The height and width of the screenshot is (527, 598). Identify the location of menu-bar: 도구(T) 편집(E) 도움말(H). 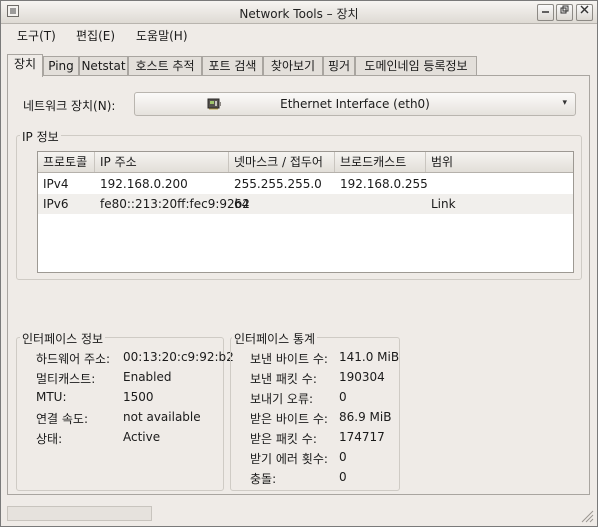
(299, 35).